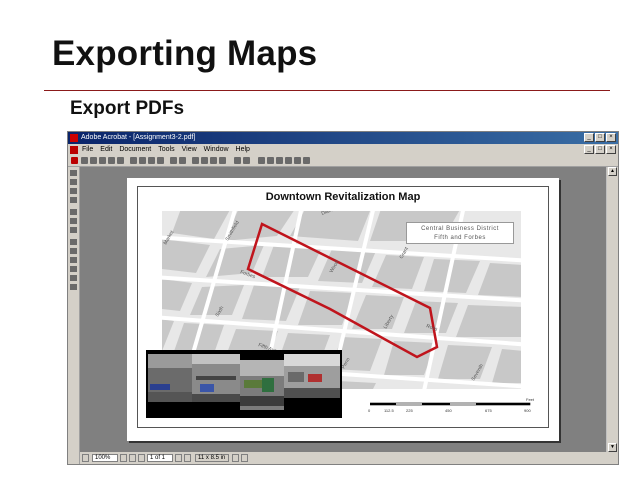 Image resolution: width=640 pixels, height=480 pixels. What do you see at coordinates (173, 160) in the screenshot?
I see `go-back-icon` at bounding box center [173, 160].